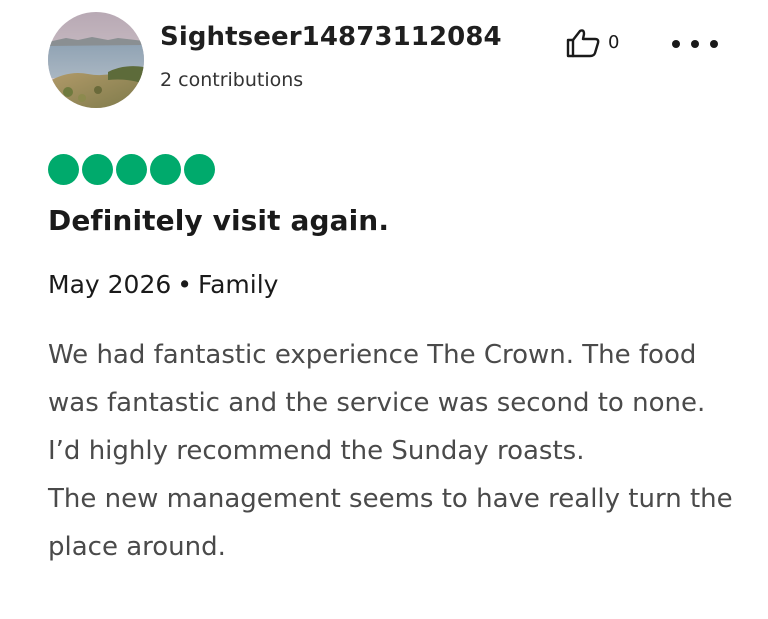 The width and height of the screenshot is (768, 619). What do you see at coordinates (232, 80) in the screenshot?
I see `contributions-count: 2 contributions` at bounding box center [232, 80].